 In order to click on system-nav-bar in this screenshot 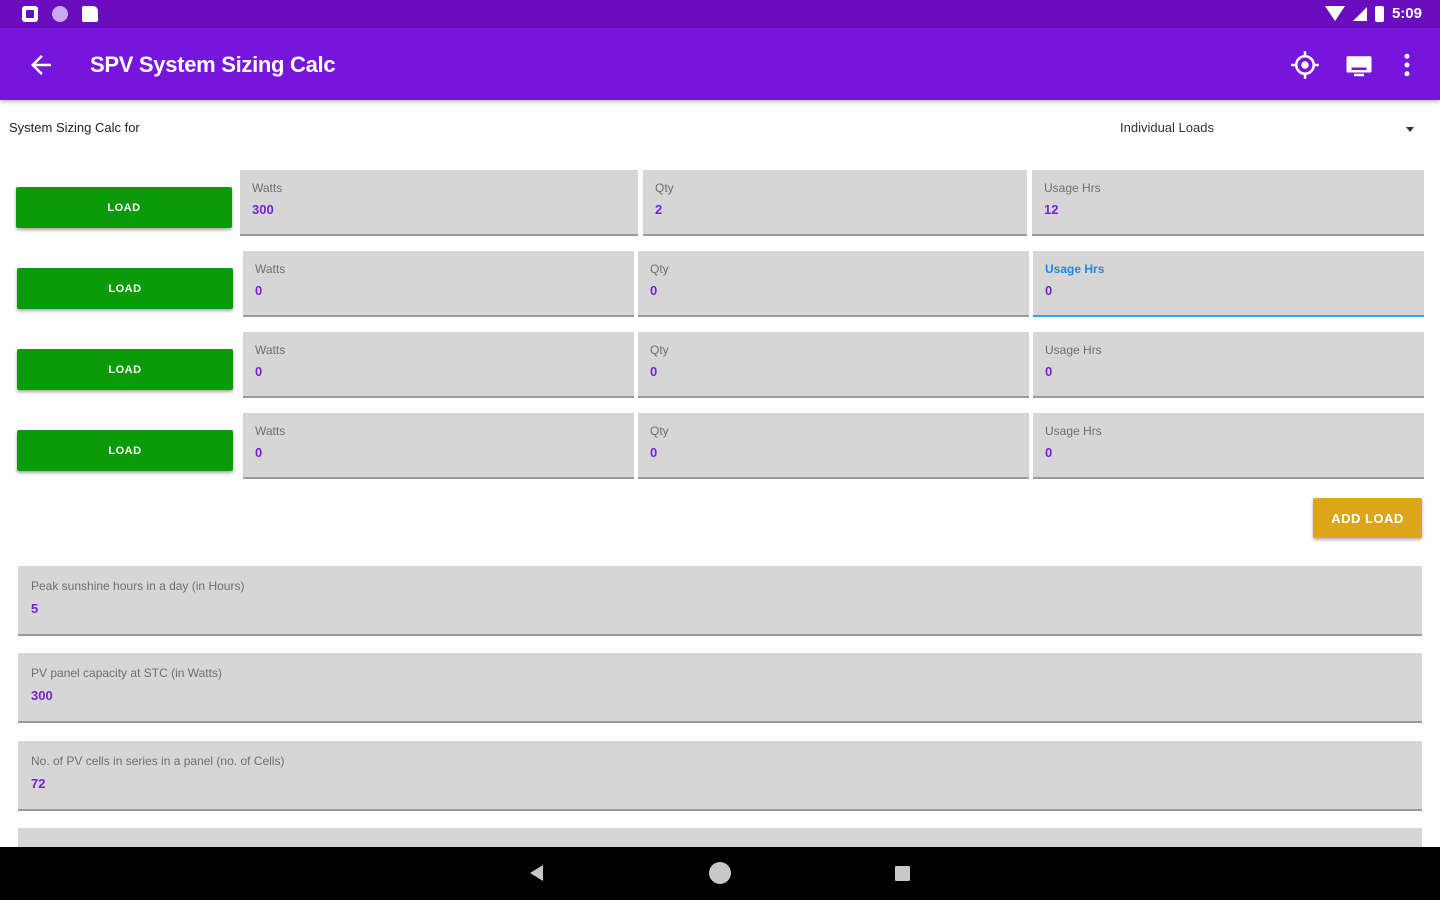, I will do `click(720, 873)`.